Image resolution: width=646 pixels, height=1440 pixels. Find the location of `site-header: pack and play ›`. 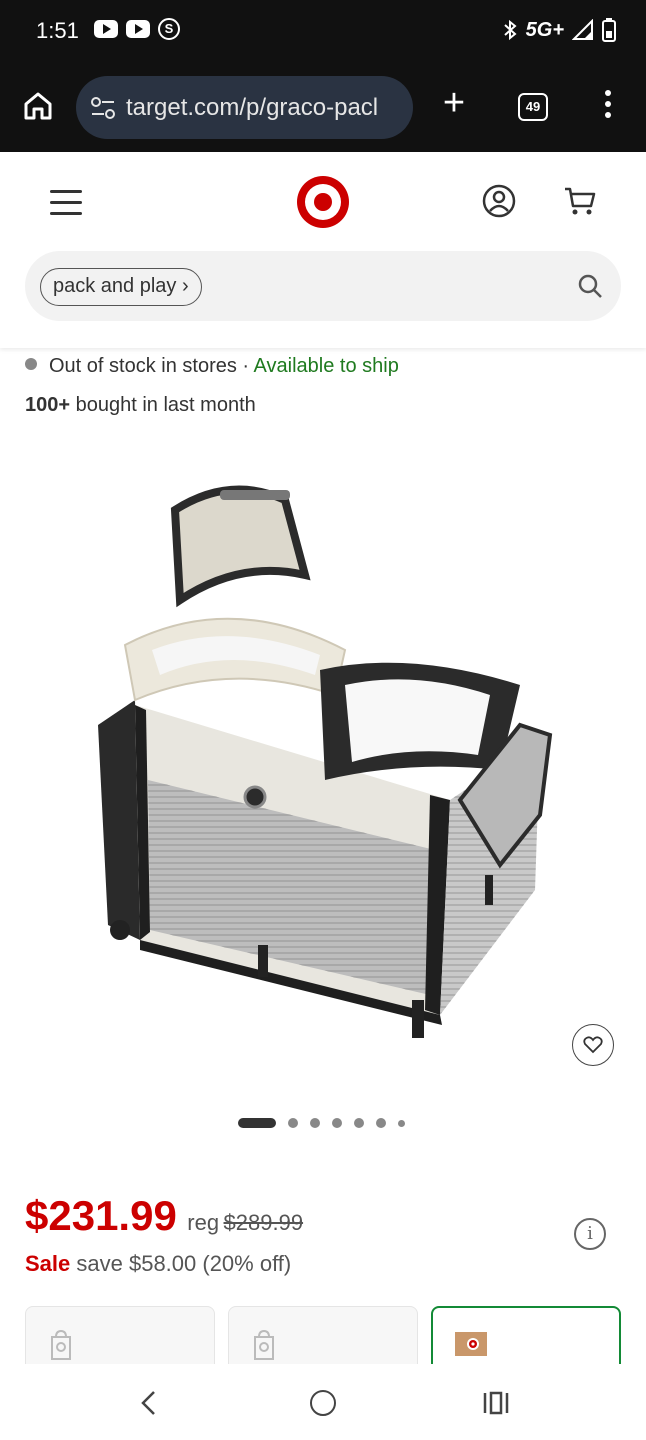

site-header: pack and play › is located at coordinates (323, 250).